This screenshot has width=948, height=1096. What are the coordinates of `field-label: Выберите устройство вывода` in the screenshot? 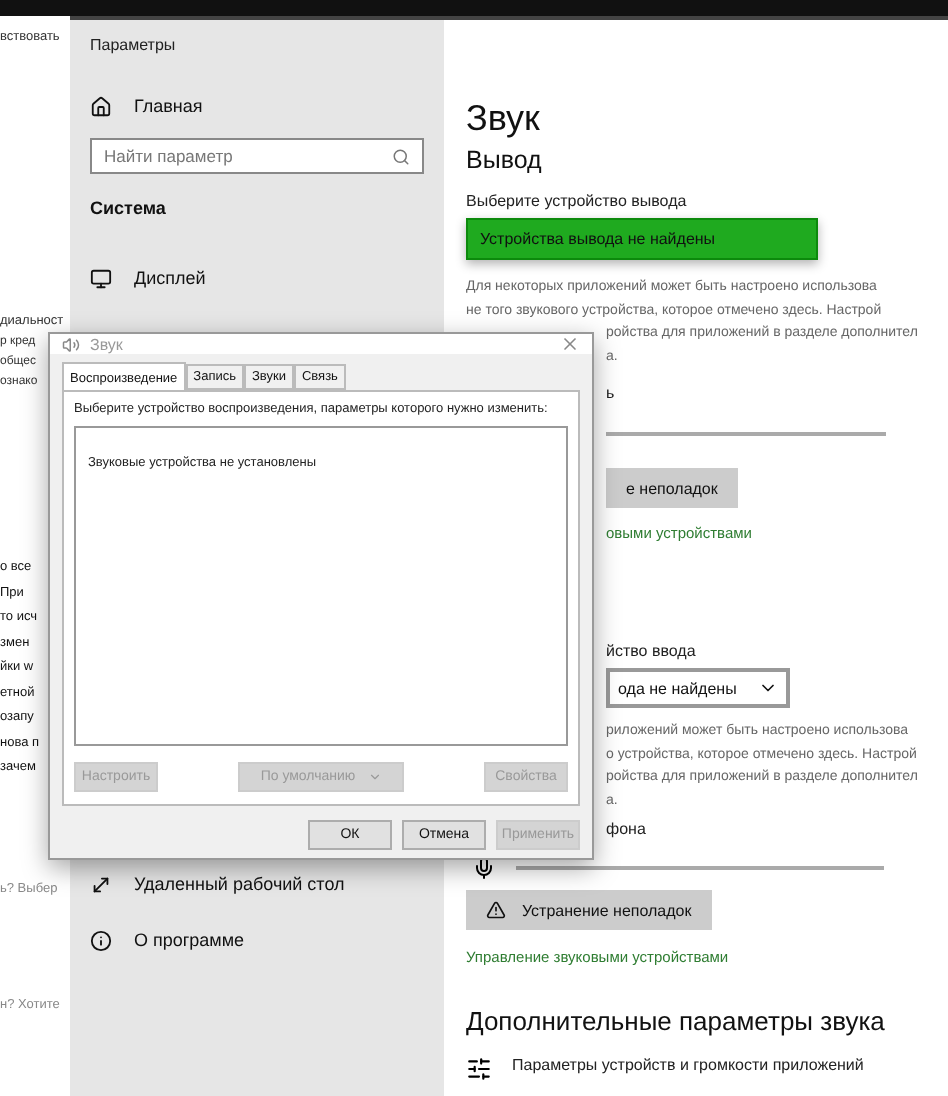 It's located at (576, 202).